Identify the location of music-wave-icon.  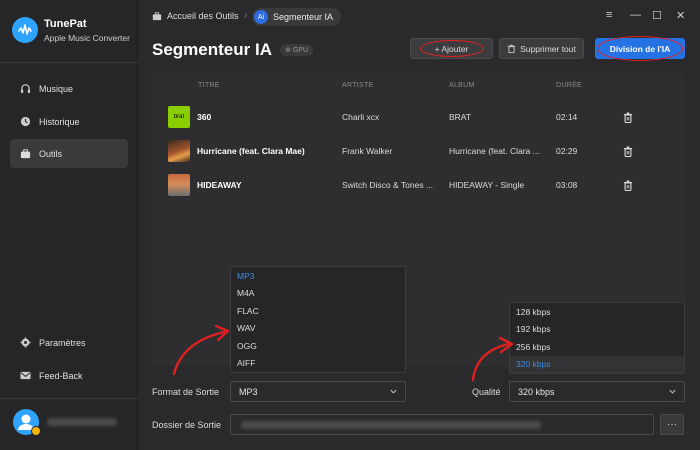
(25, 29).